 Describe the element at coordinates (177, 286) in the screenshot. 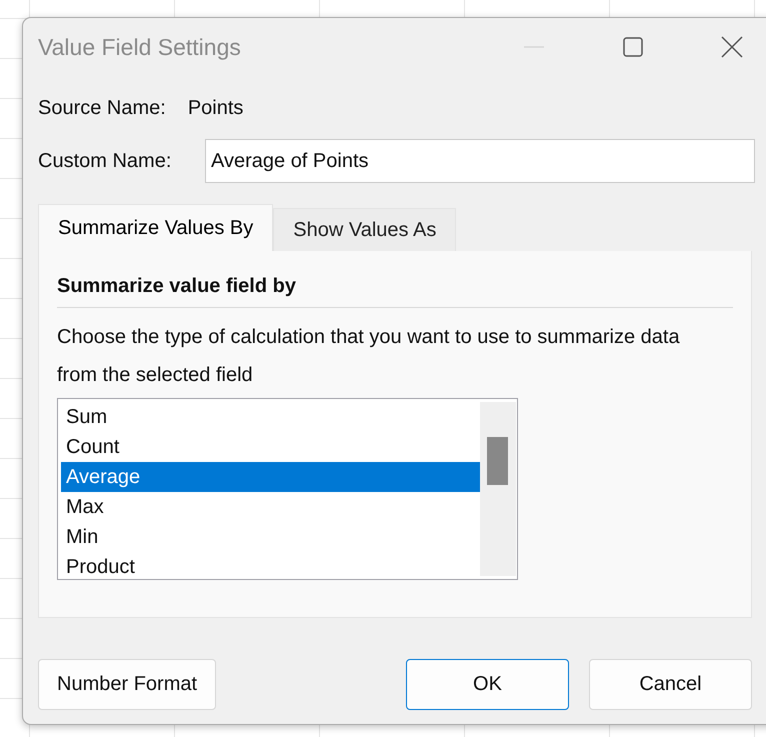

I see `section-heading: Summarize value field by` at that location.